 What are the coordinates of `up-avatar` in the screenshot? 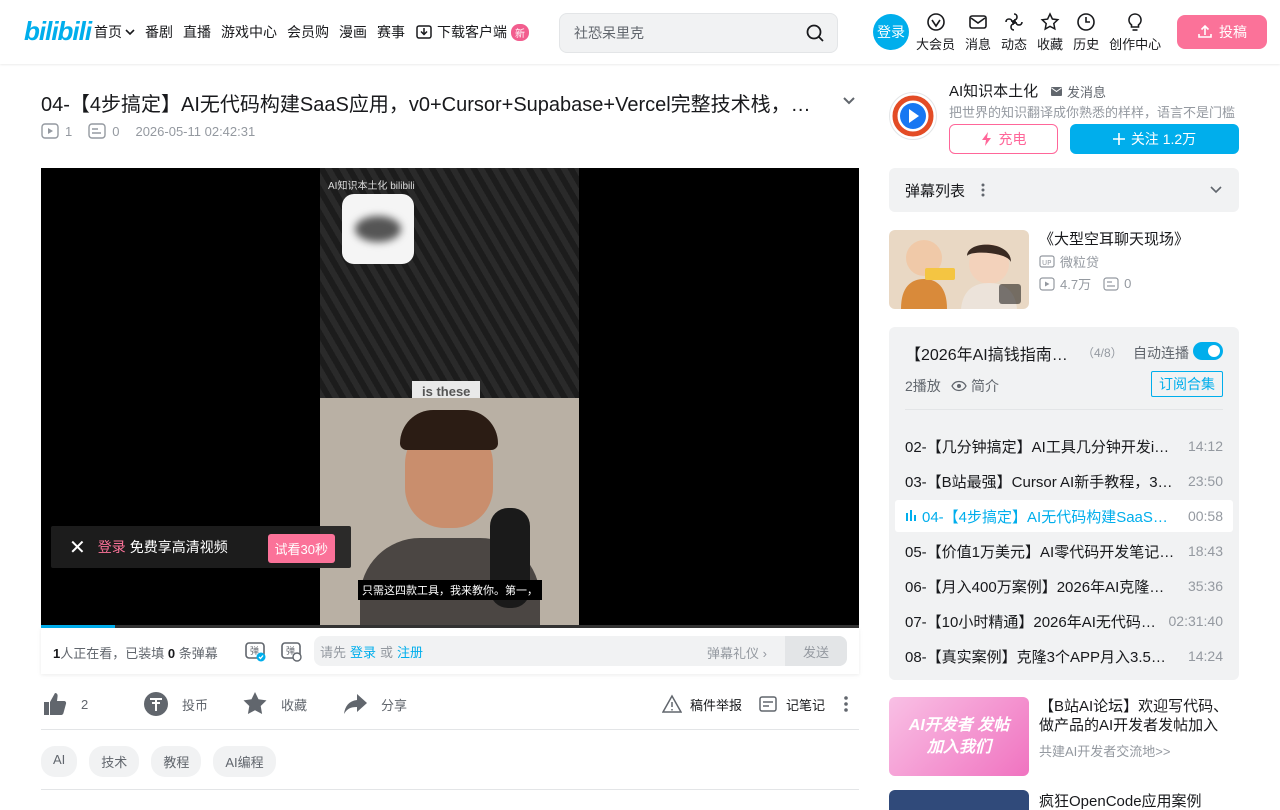 It's located at (913, 116).